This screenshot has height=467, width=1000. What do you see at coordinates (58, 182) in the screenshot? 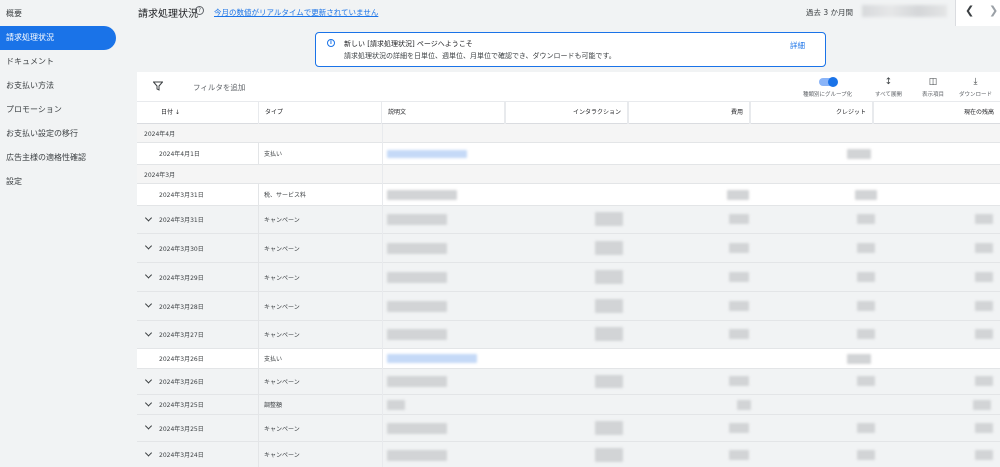
I see `sidebar-item-settings: 設定` at bounding box center [58, 182].